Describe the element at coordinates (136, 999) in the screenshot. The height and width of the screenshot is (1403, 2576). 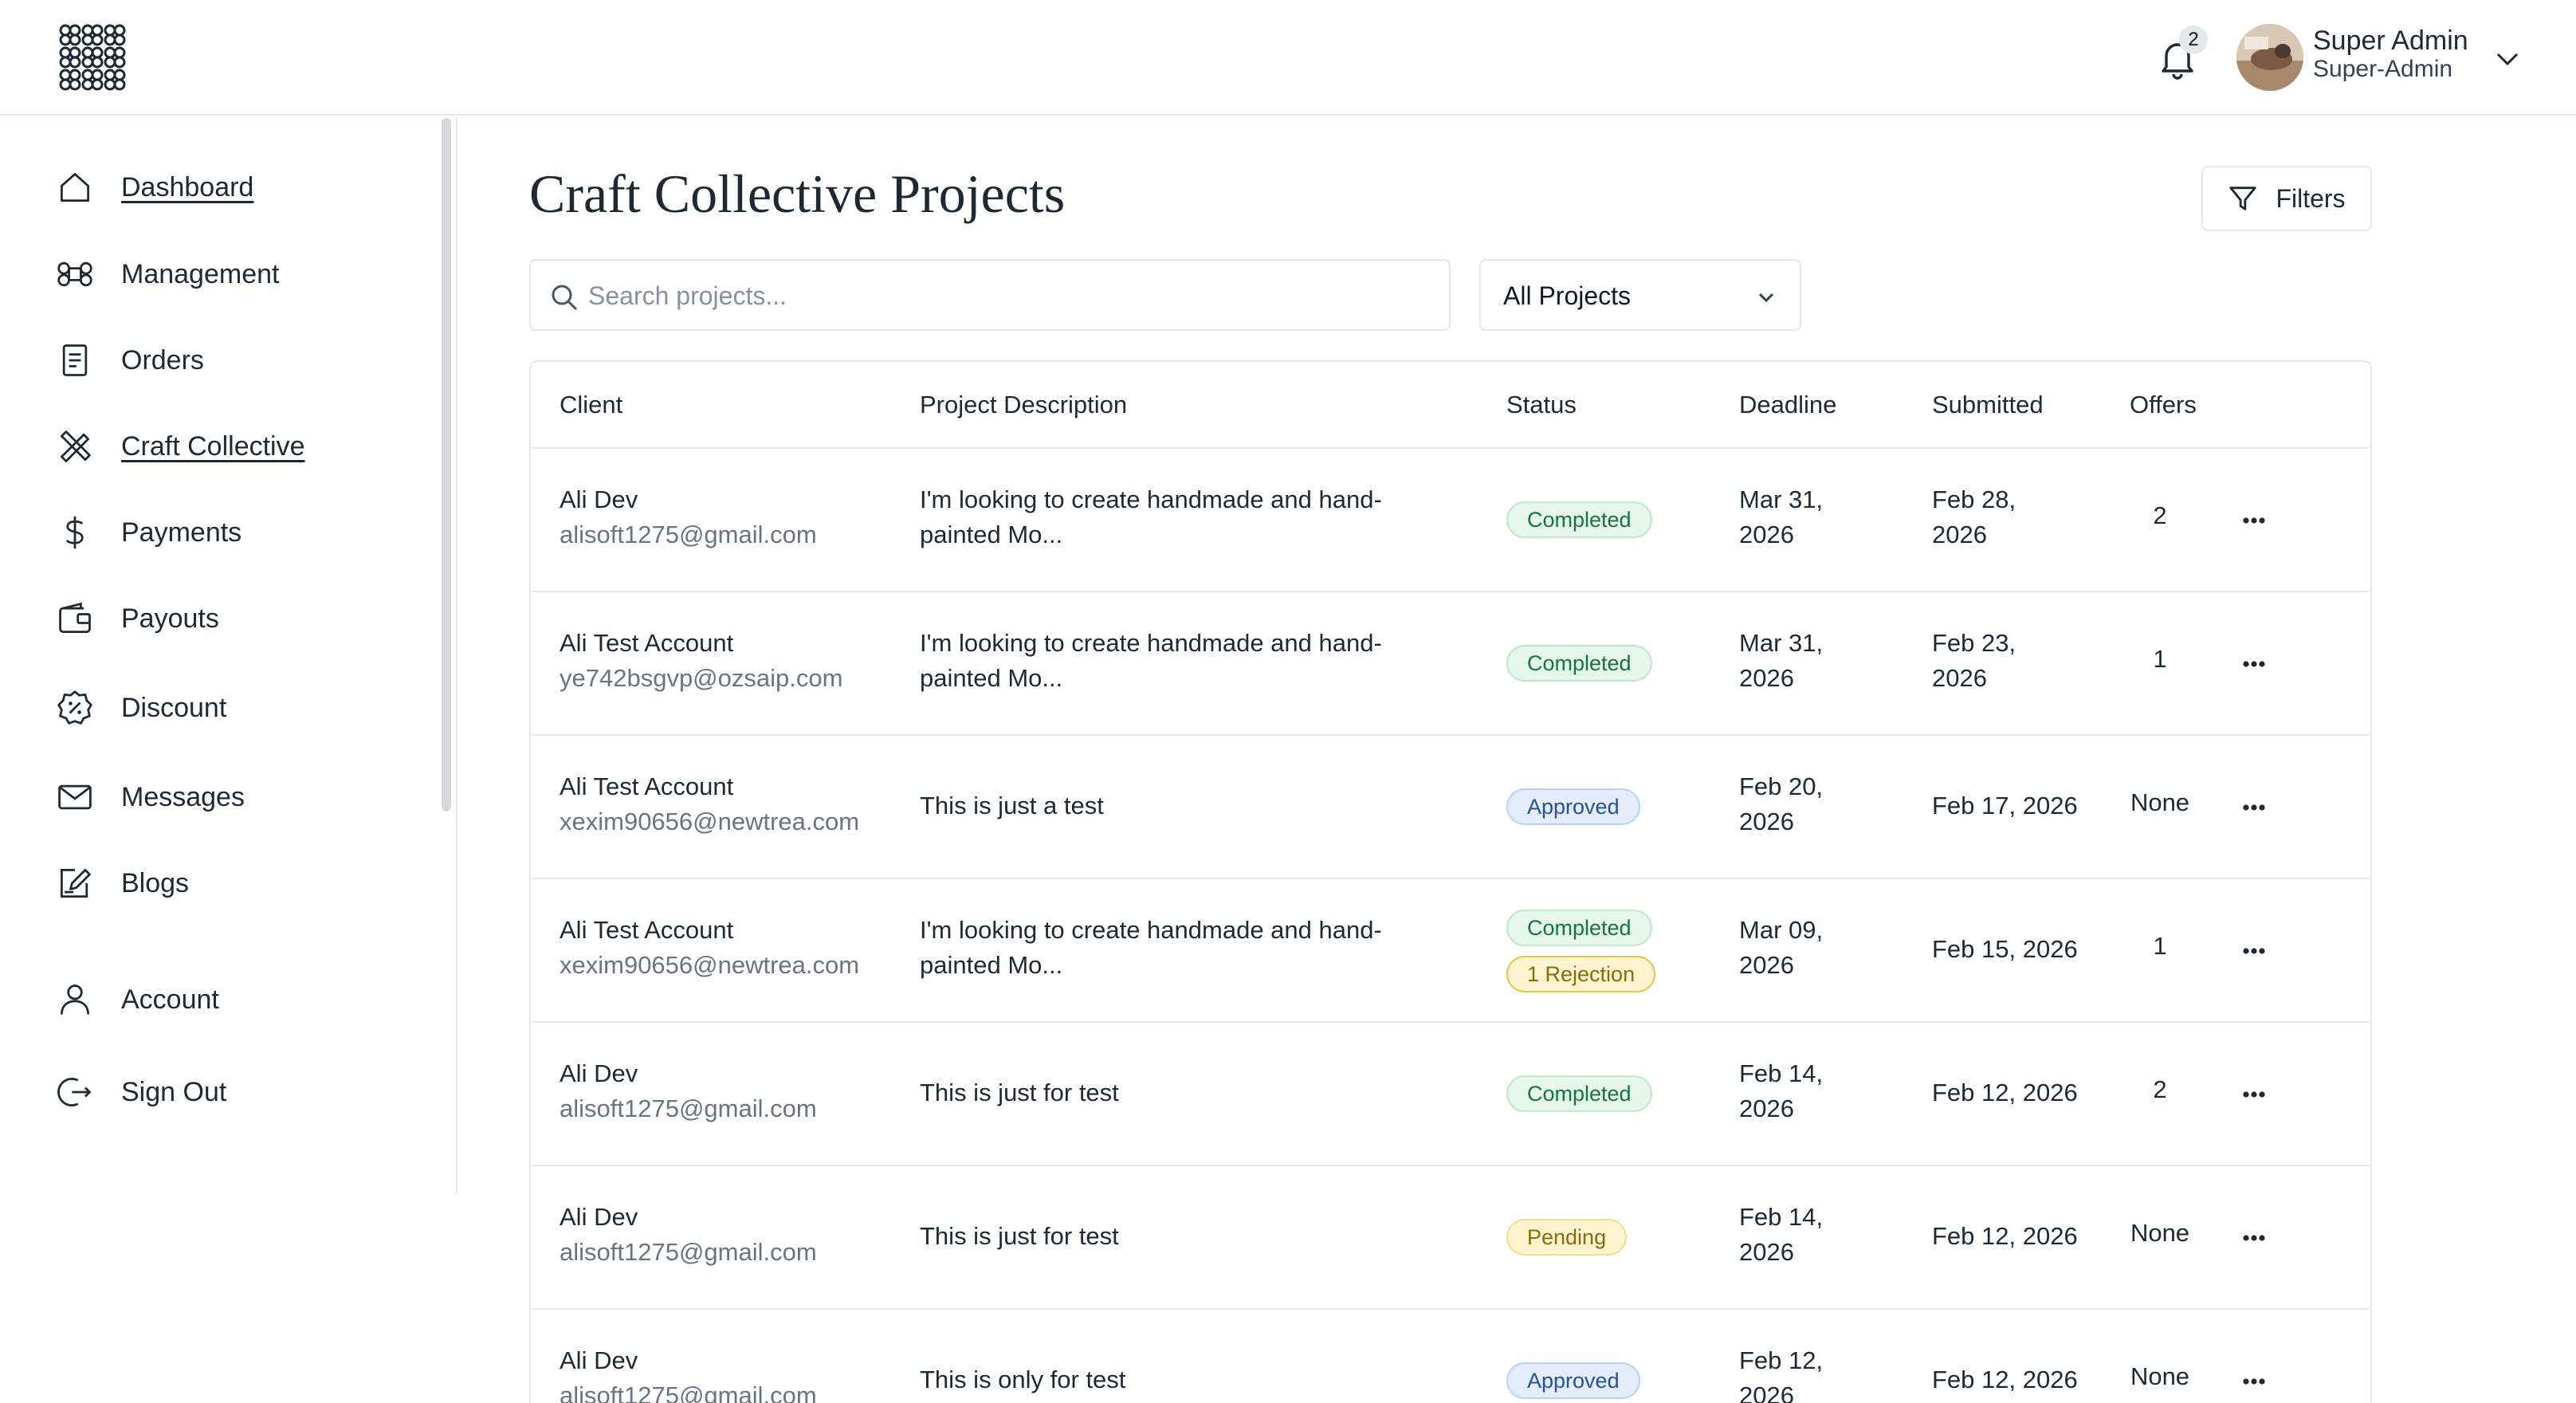
I see `sidebar-item-account: Account` at that location.